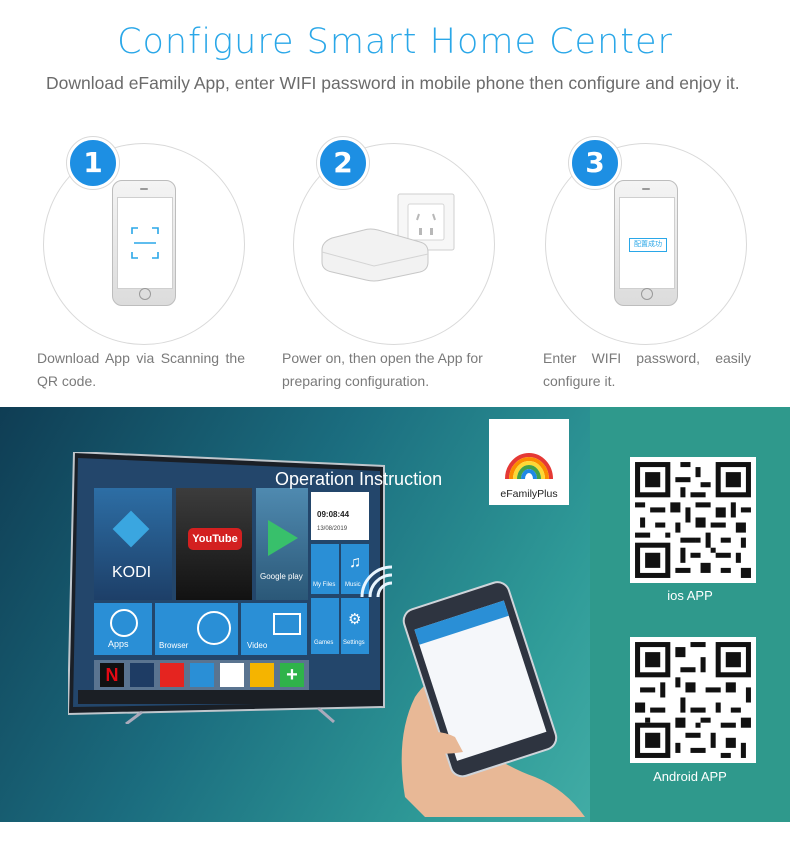 The height and width of the screenshot is (843, 790). I want to click on music-label: Music, so click(353, 585).